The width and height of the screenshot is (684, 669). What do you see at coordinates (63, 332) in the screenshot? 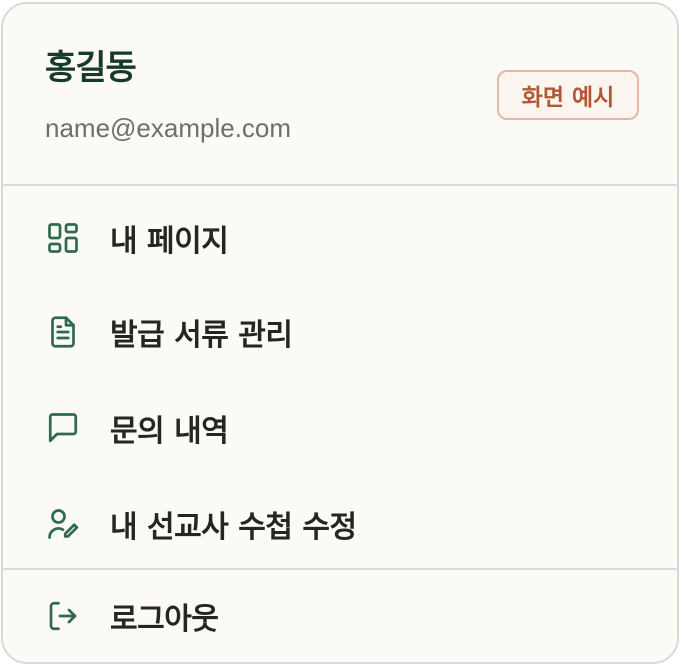
I see `document-icon` at bounding box center [63, 332].